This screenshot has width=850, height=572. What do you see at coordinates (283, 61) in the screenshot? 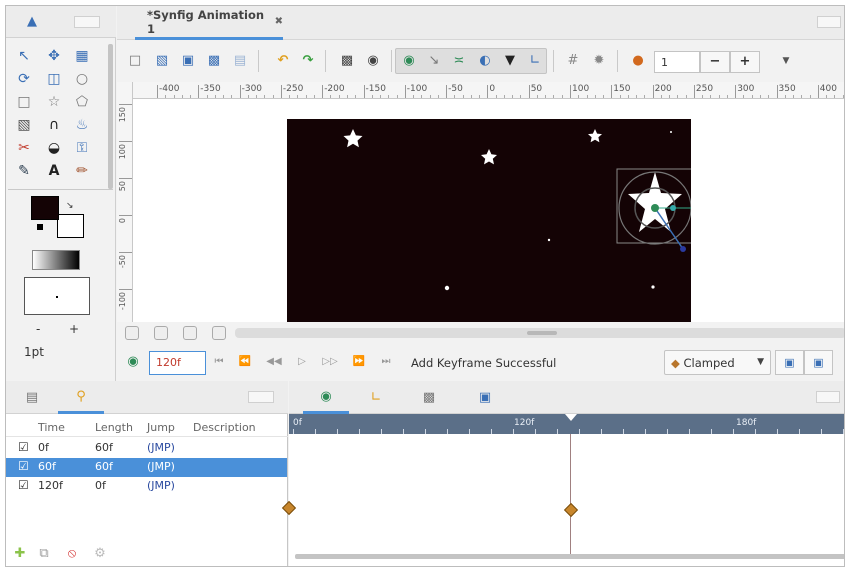
I see `undo-icon: ↶` at bounding box center [283, 61].